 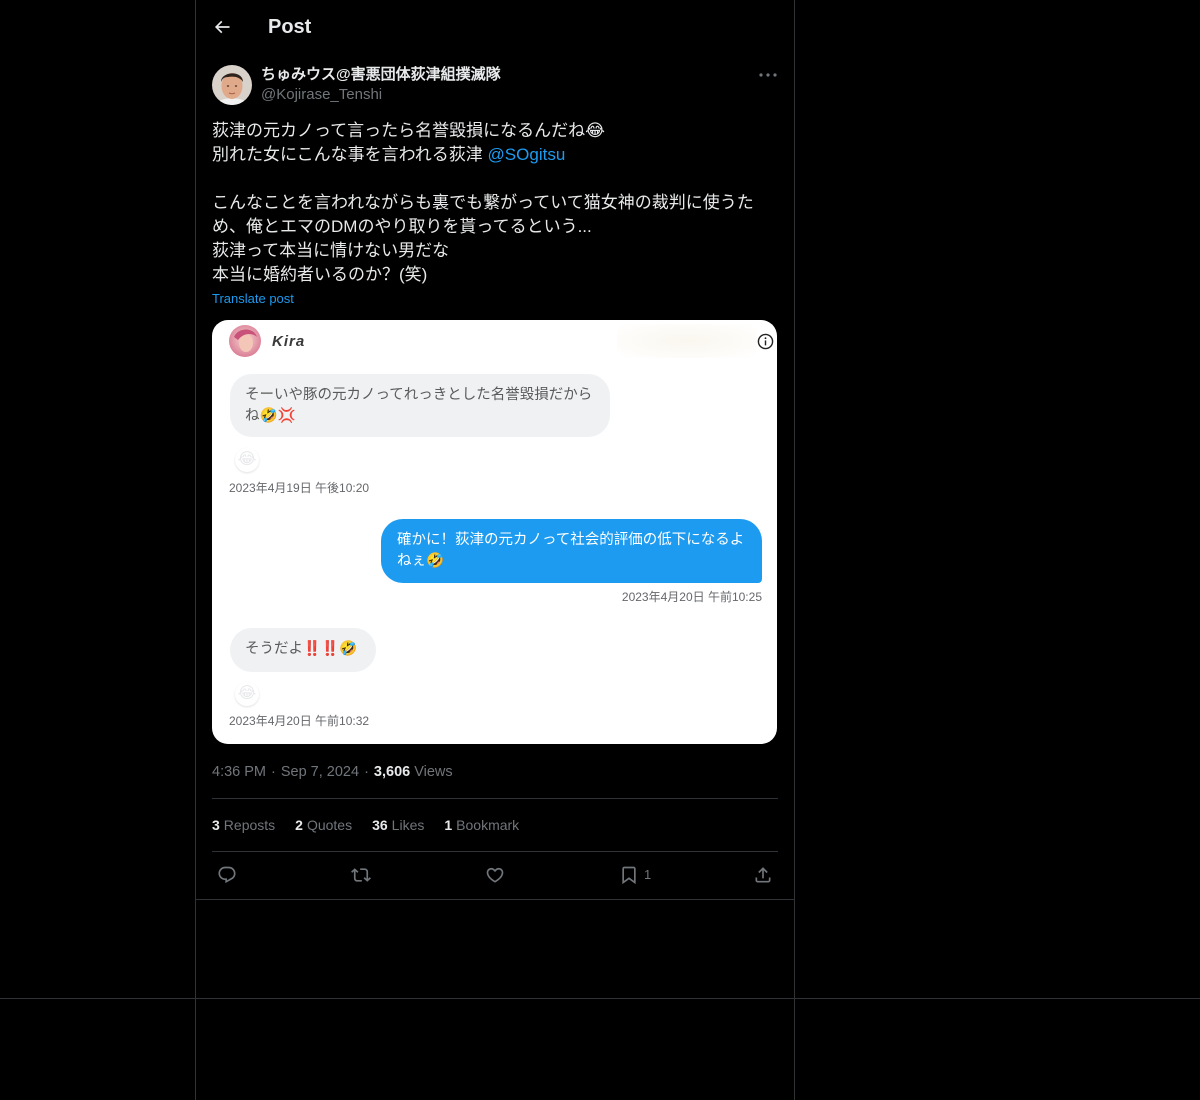 I want to click on stat-label: Reposts, so click(x=249, y=825).